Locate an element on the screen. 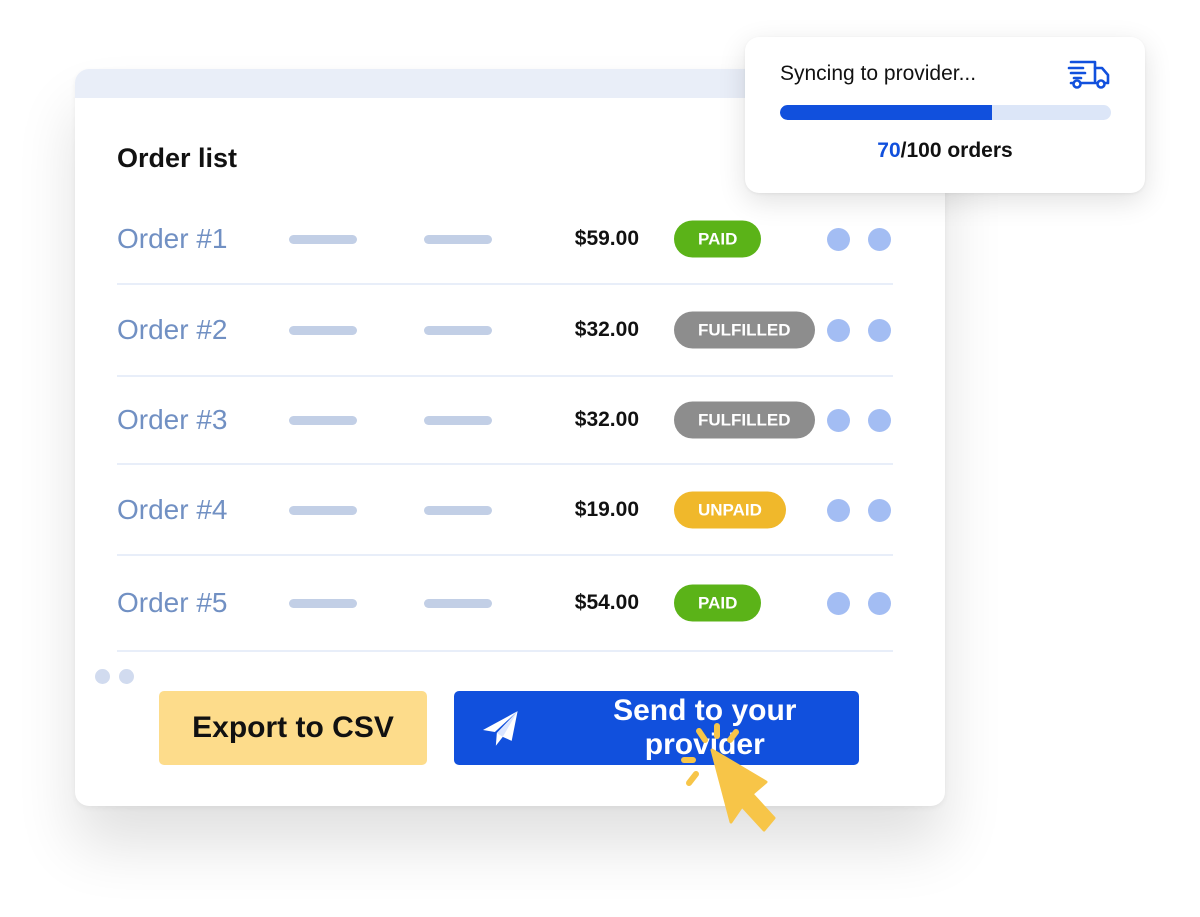  sync-done-count: 70 is located at coordinates (889, 150).